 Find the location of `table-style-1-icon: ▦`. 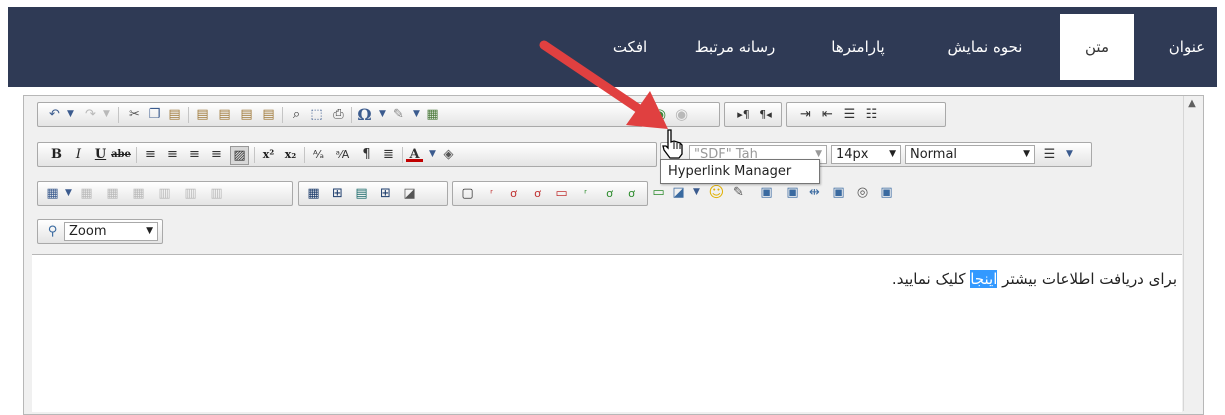

table-style-1-icon: ▦ is located at coordinates (313, 193).